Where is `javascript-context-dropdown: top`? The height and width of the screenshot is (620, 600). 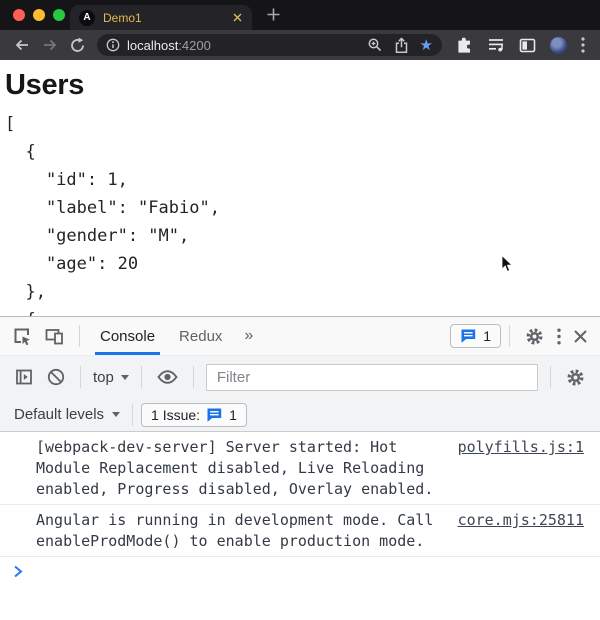
javascript-context-dropdown: top is located at coordinates (111, 377).